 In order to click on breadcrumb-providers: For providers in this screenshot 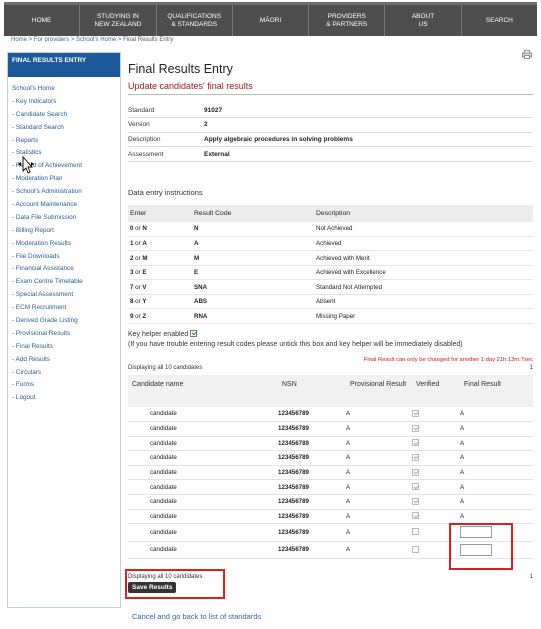, I will do `click(51, 40)`.